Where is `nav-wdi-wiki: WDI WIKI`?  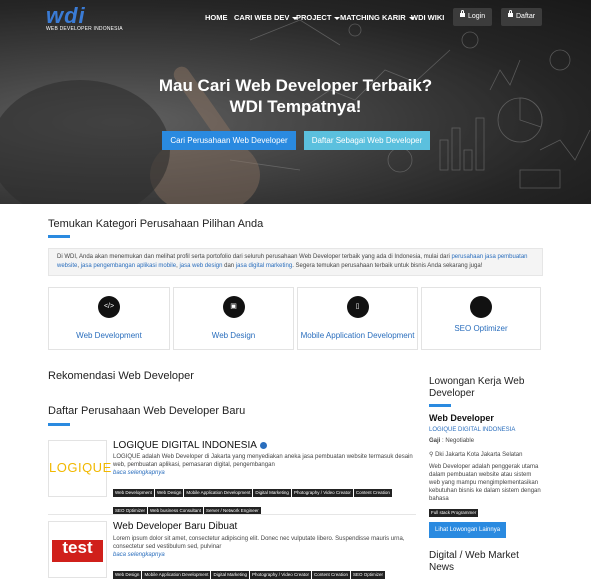
nav-wdi-wiki: WDI WIKI is located at coordinates (427, 17).